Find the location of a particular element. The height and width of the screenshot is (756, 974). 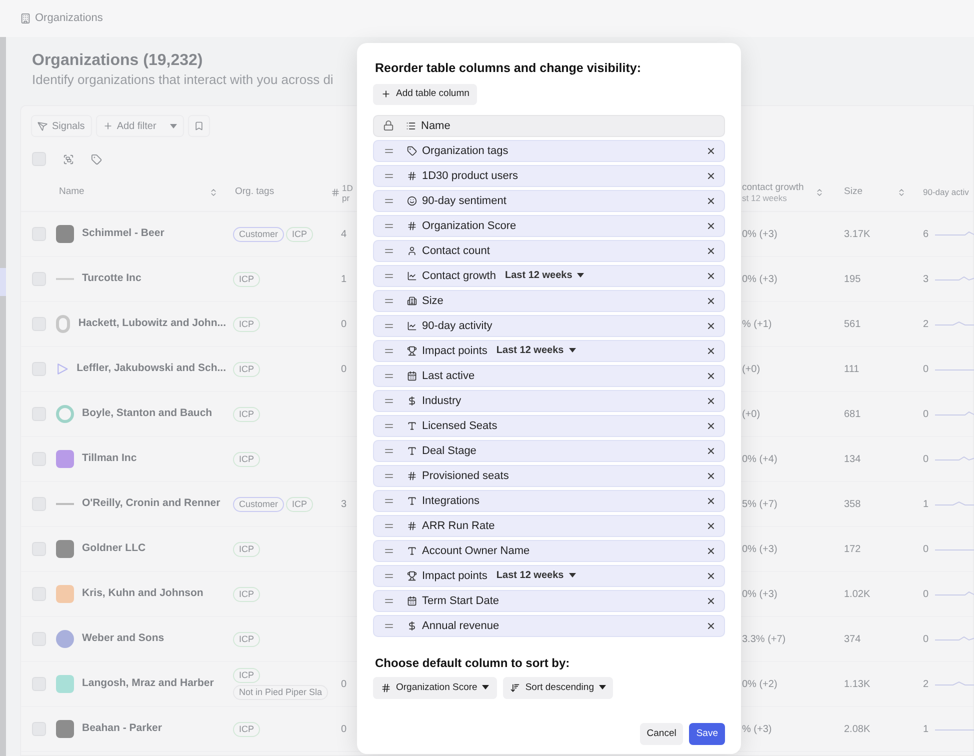

sort-icon is located at coordinates (901, 192).